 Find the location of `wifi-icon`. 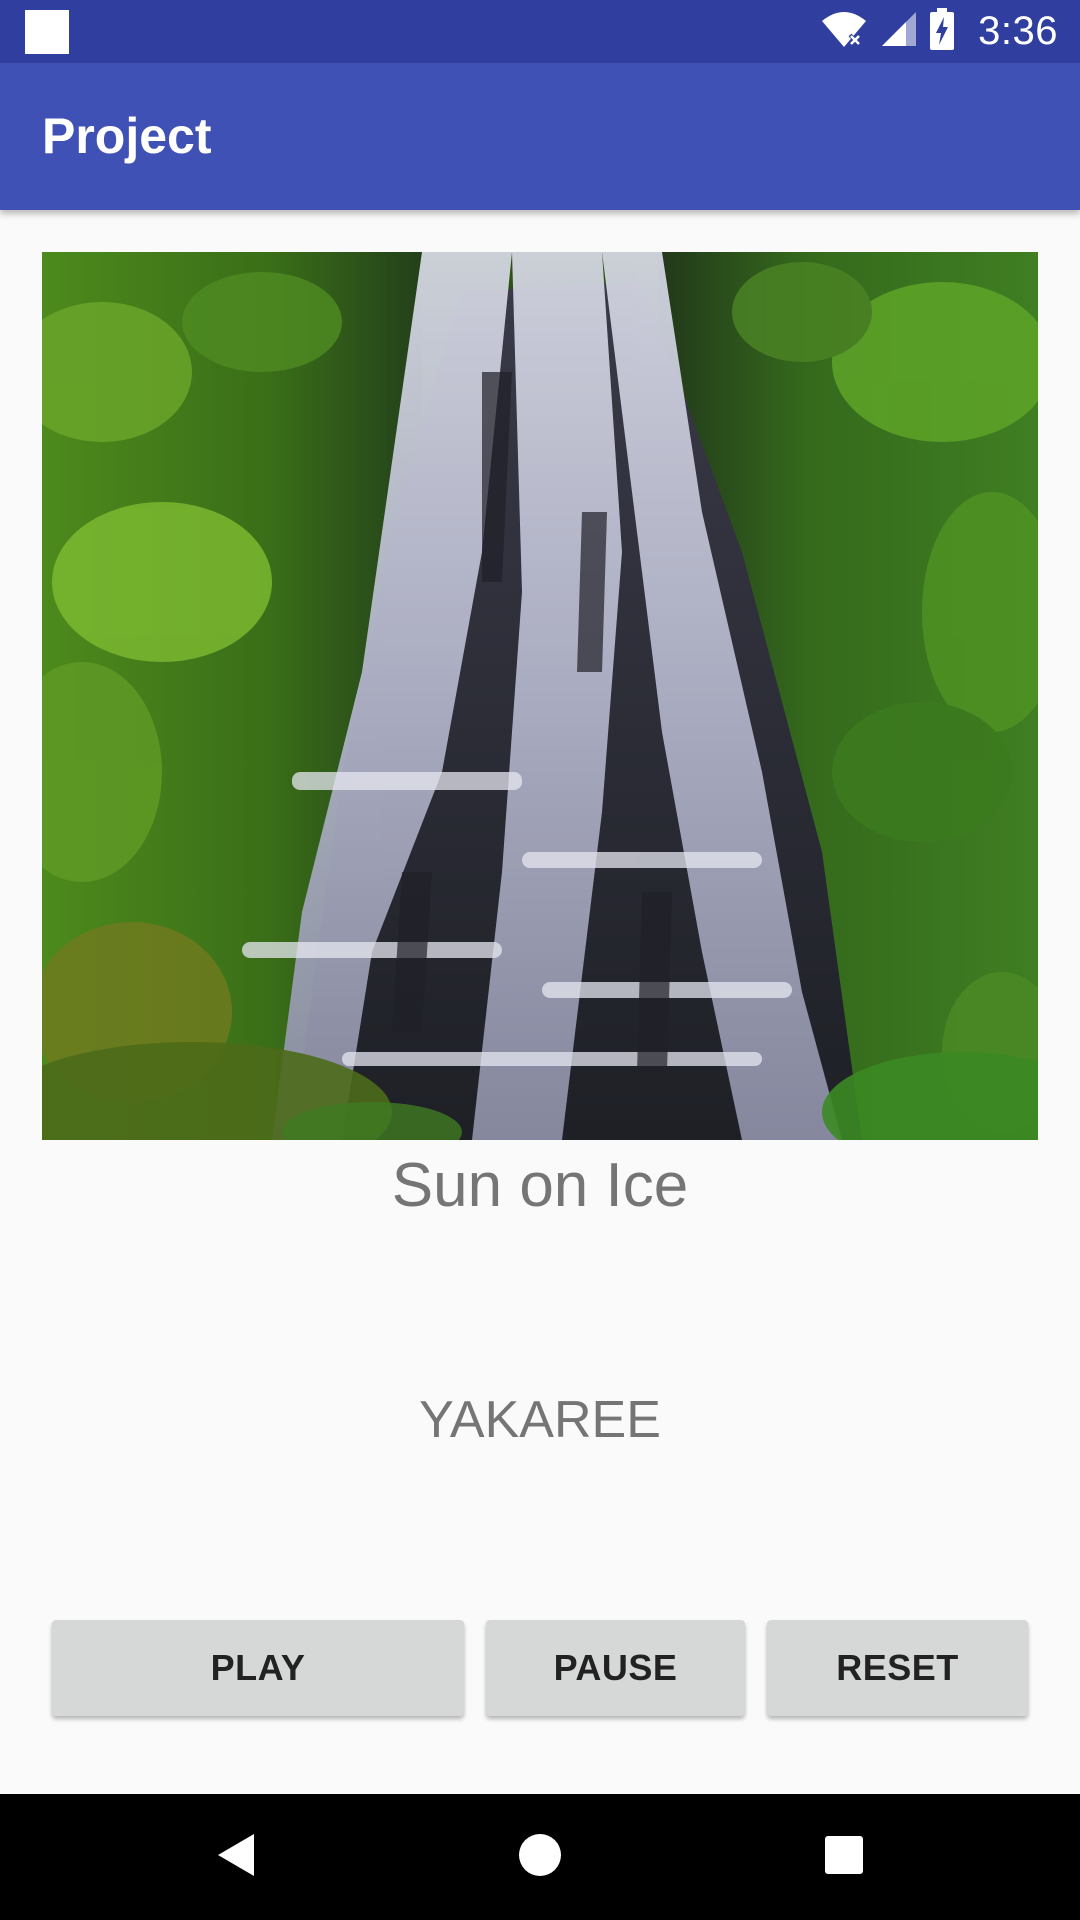

wifi-icon is located at coordinates (844, 31).